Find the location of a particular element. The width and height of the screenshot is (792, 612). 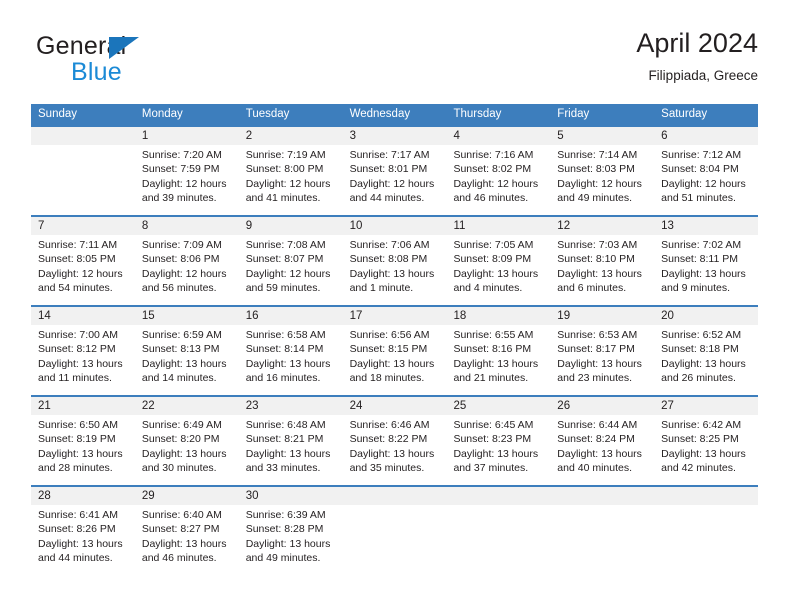

sunrise-text: Sunrise: 7:02 AM is located at coordinates (701, 245).